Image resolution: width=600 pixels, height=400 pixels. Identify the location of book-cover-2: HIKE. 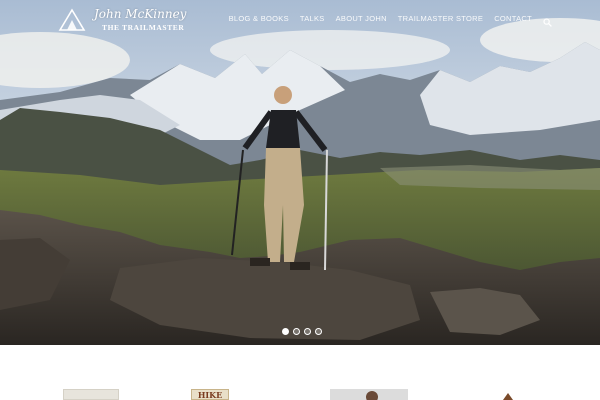
(210, 394).